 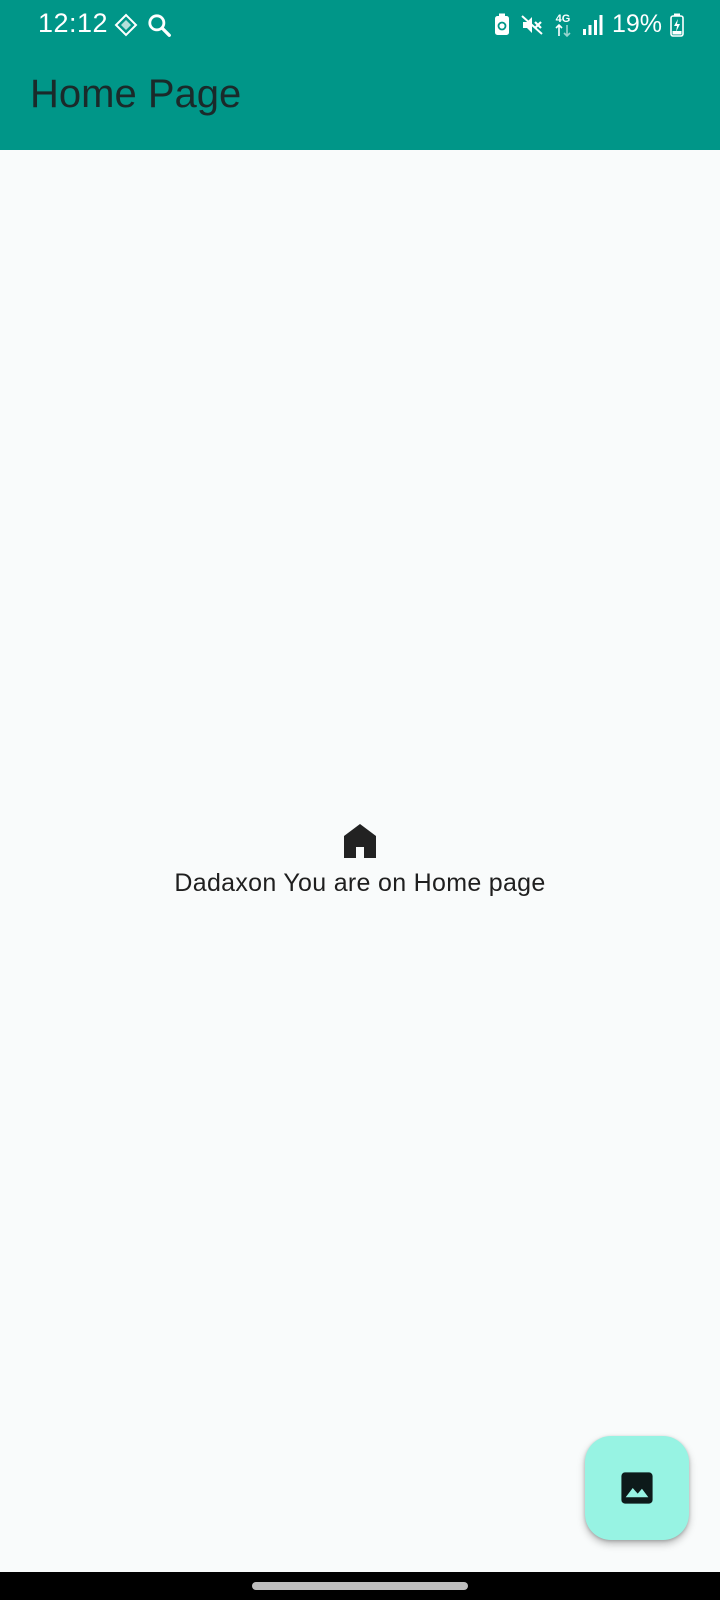 I want to click on search-icon, so click(x=159, y=25).